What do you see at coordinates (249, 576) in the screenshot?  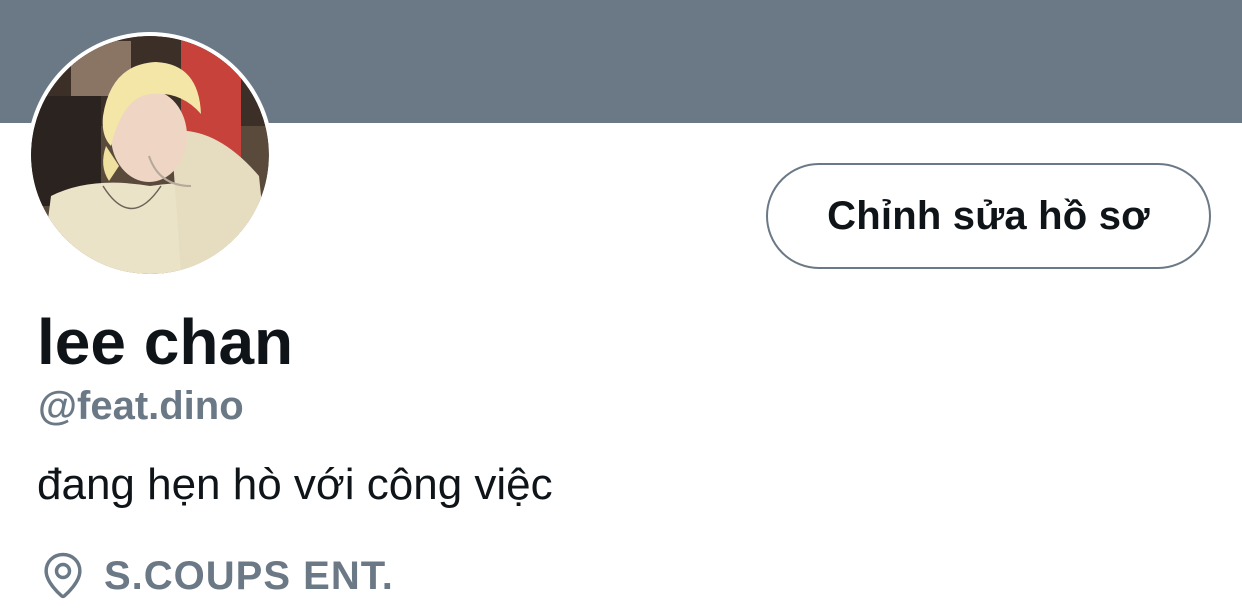 I see `location-text: S.COUPS ENT.` at bounding box center [249, 576].